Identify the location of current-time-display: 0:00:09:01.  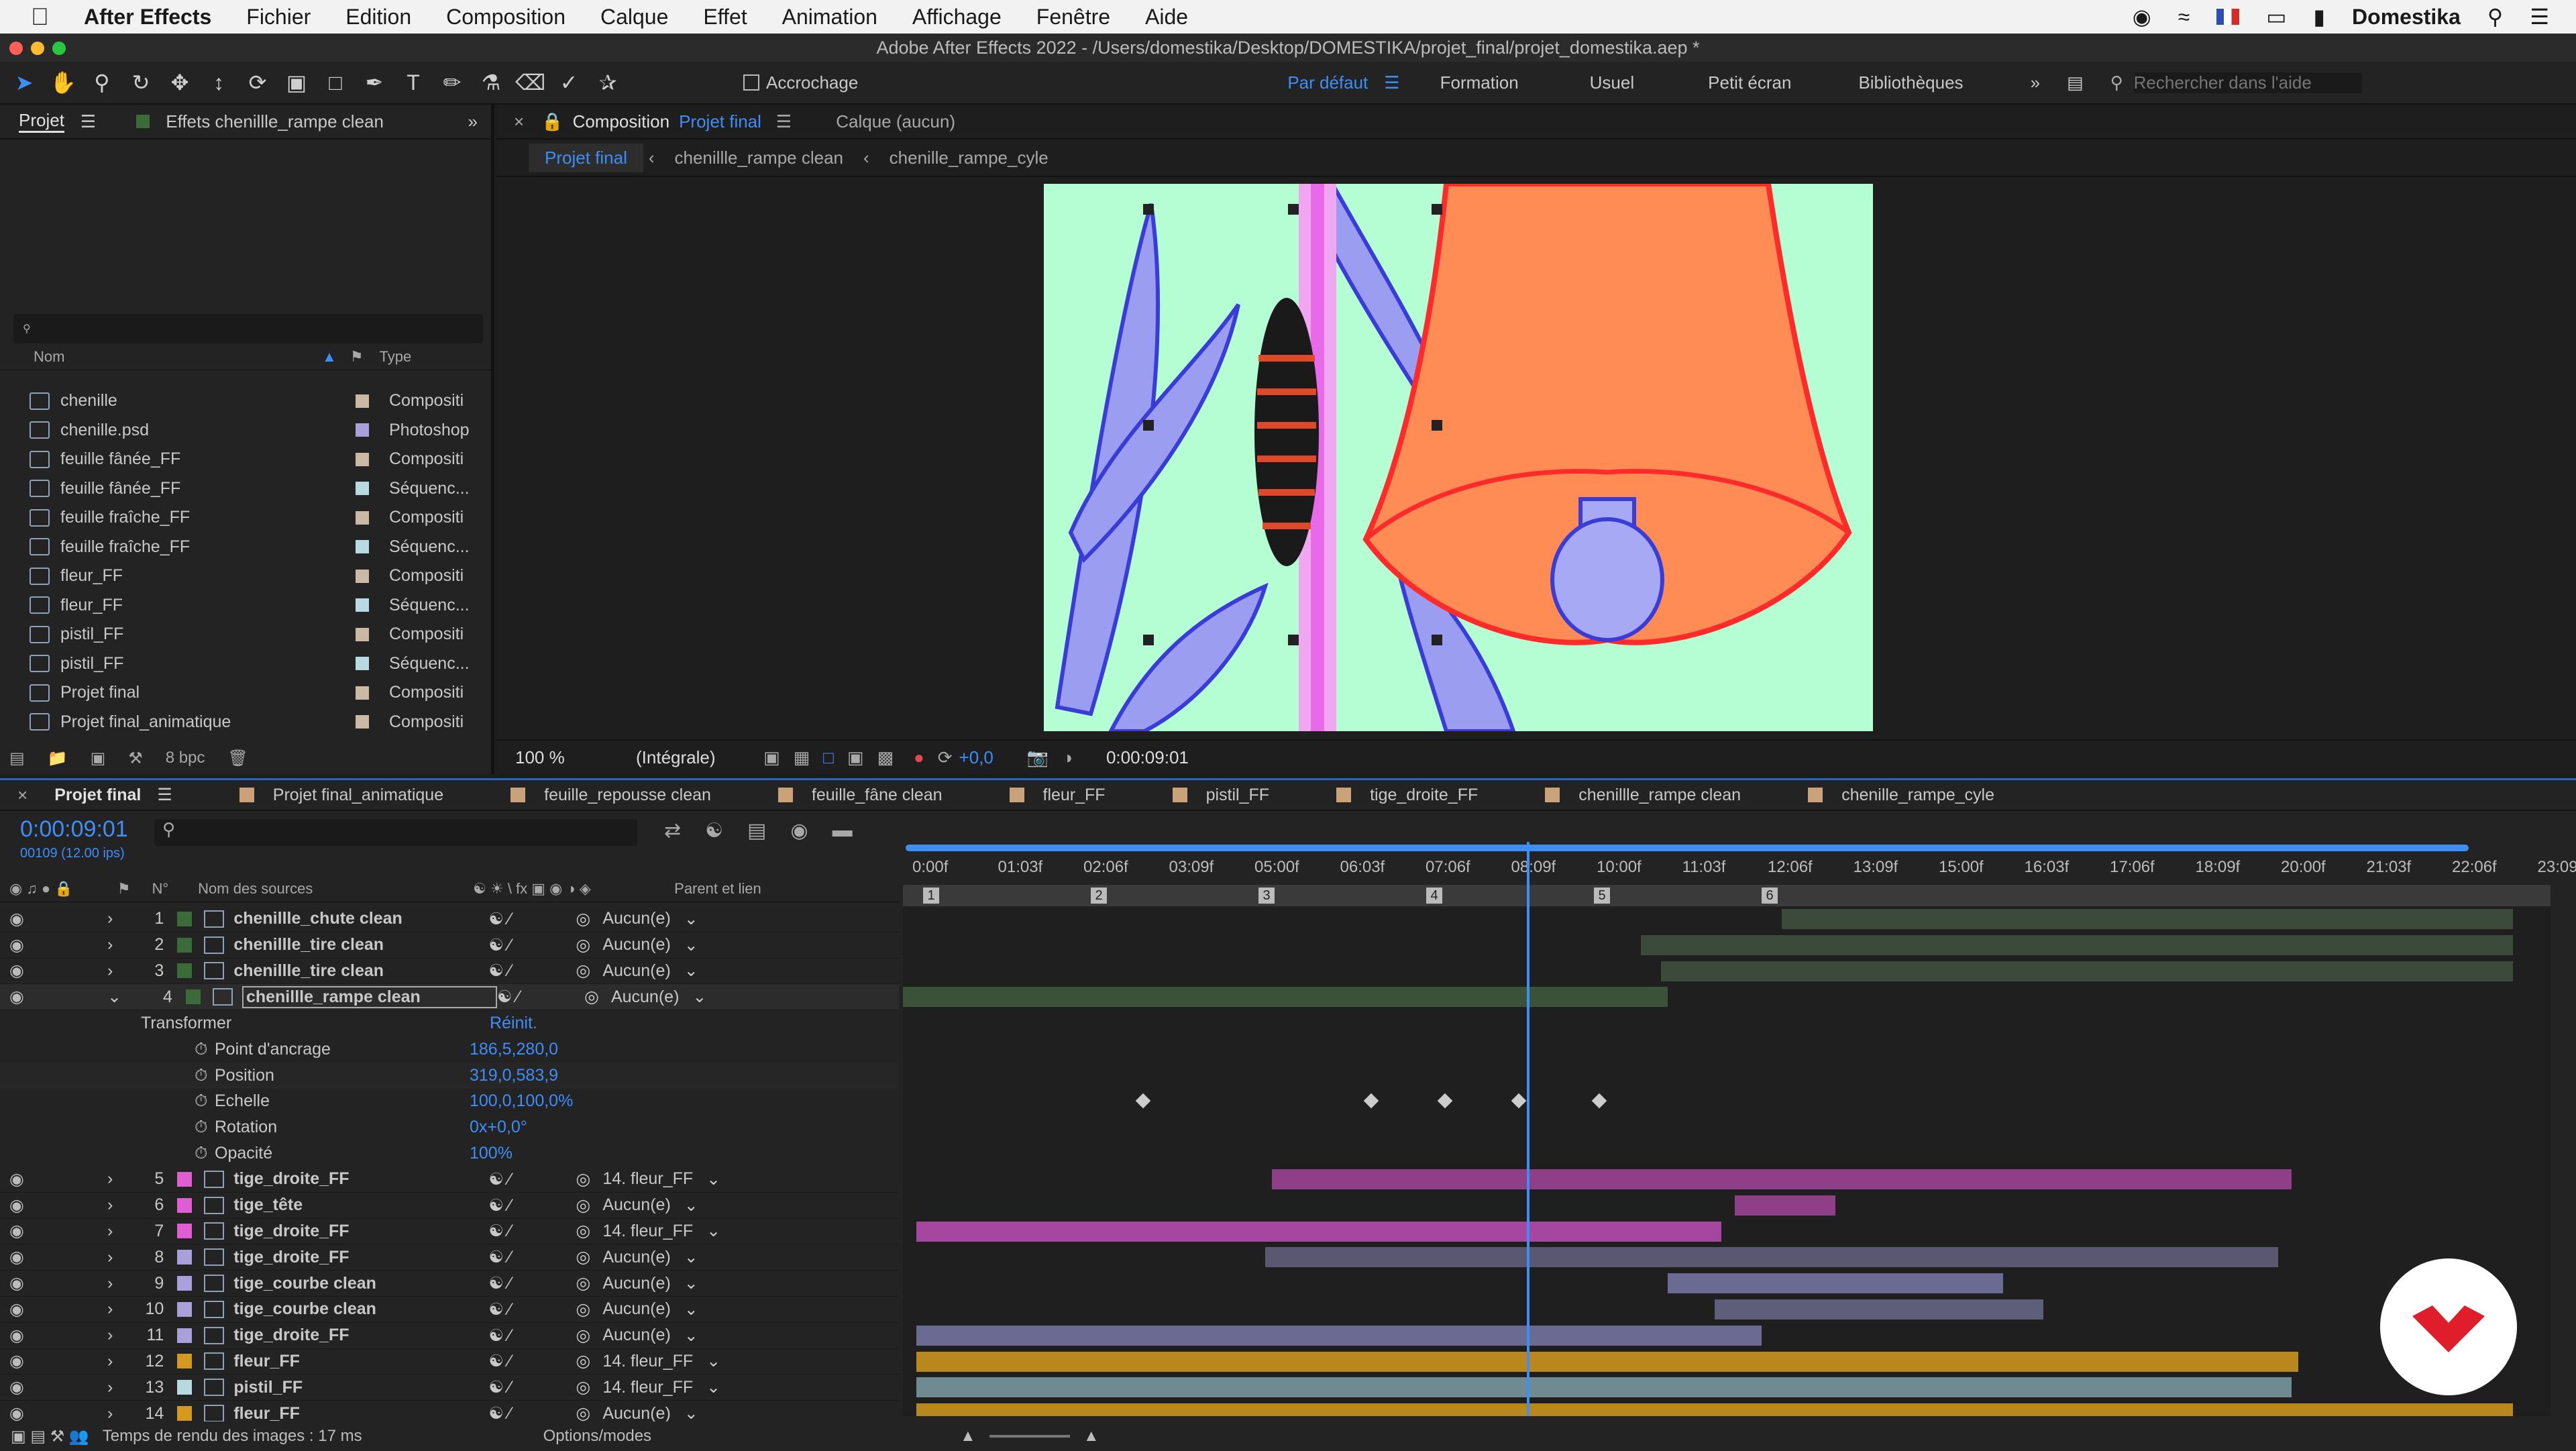
(74, 829).